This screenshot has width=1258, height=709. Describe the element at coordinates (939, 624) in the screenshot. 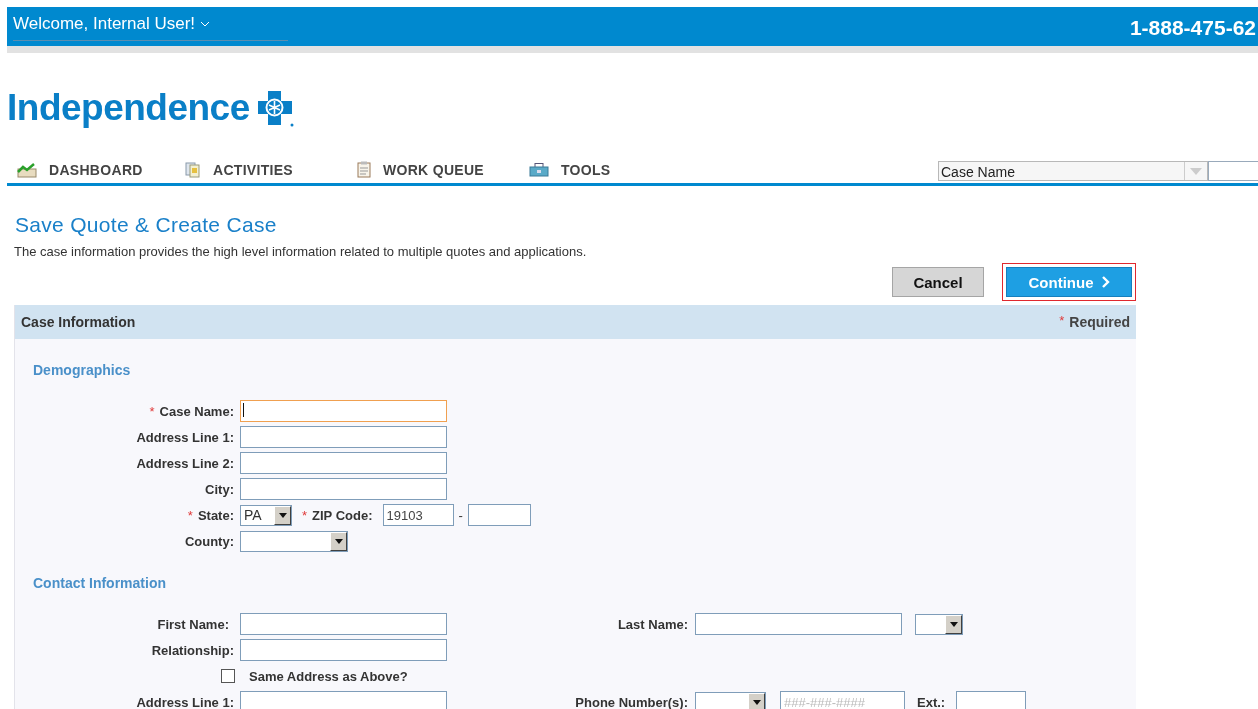

I see `suffix-select` at that location.